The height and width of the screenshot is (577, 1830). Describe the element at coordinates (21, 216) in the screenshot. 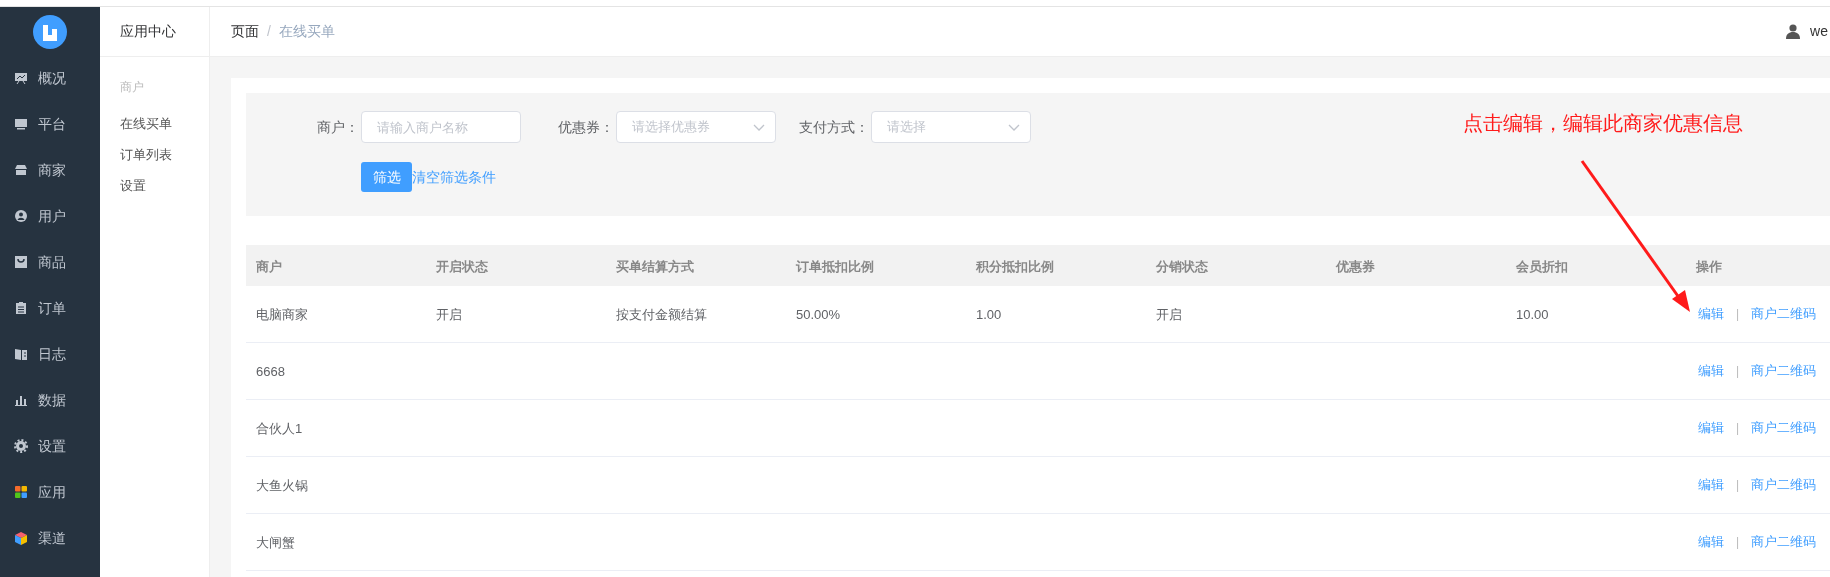

I see `user-circle-icon` at that location.